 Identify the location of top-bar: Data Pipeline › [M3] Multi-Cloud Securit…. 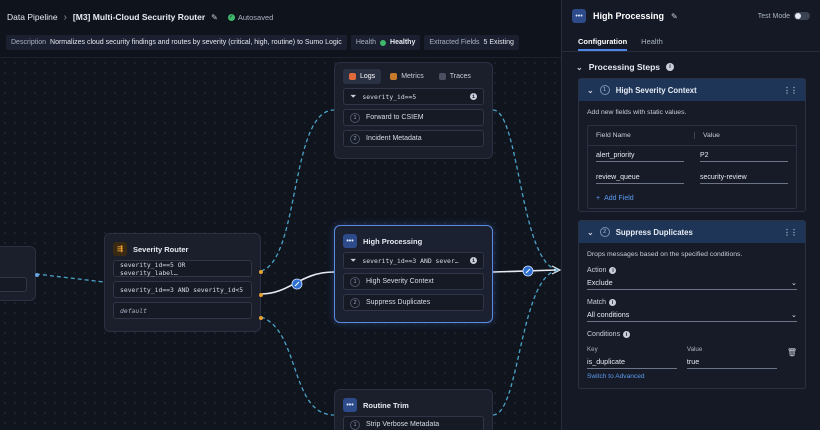
(280, 17).